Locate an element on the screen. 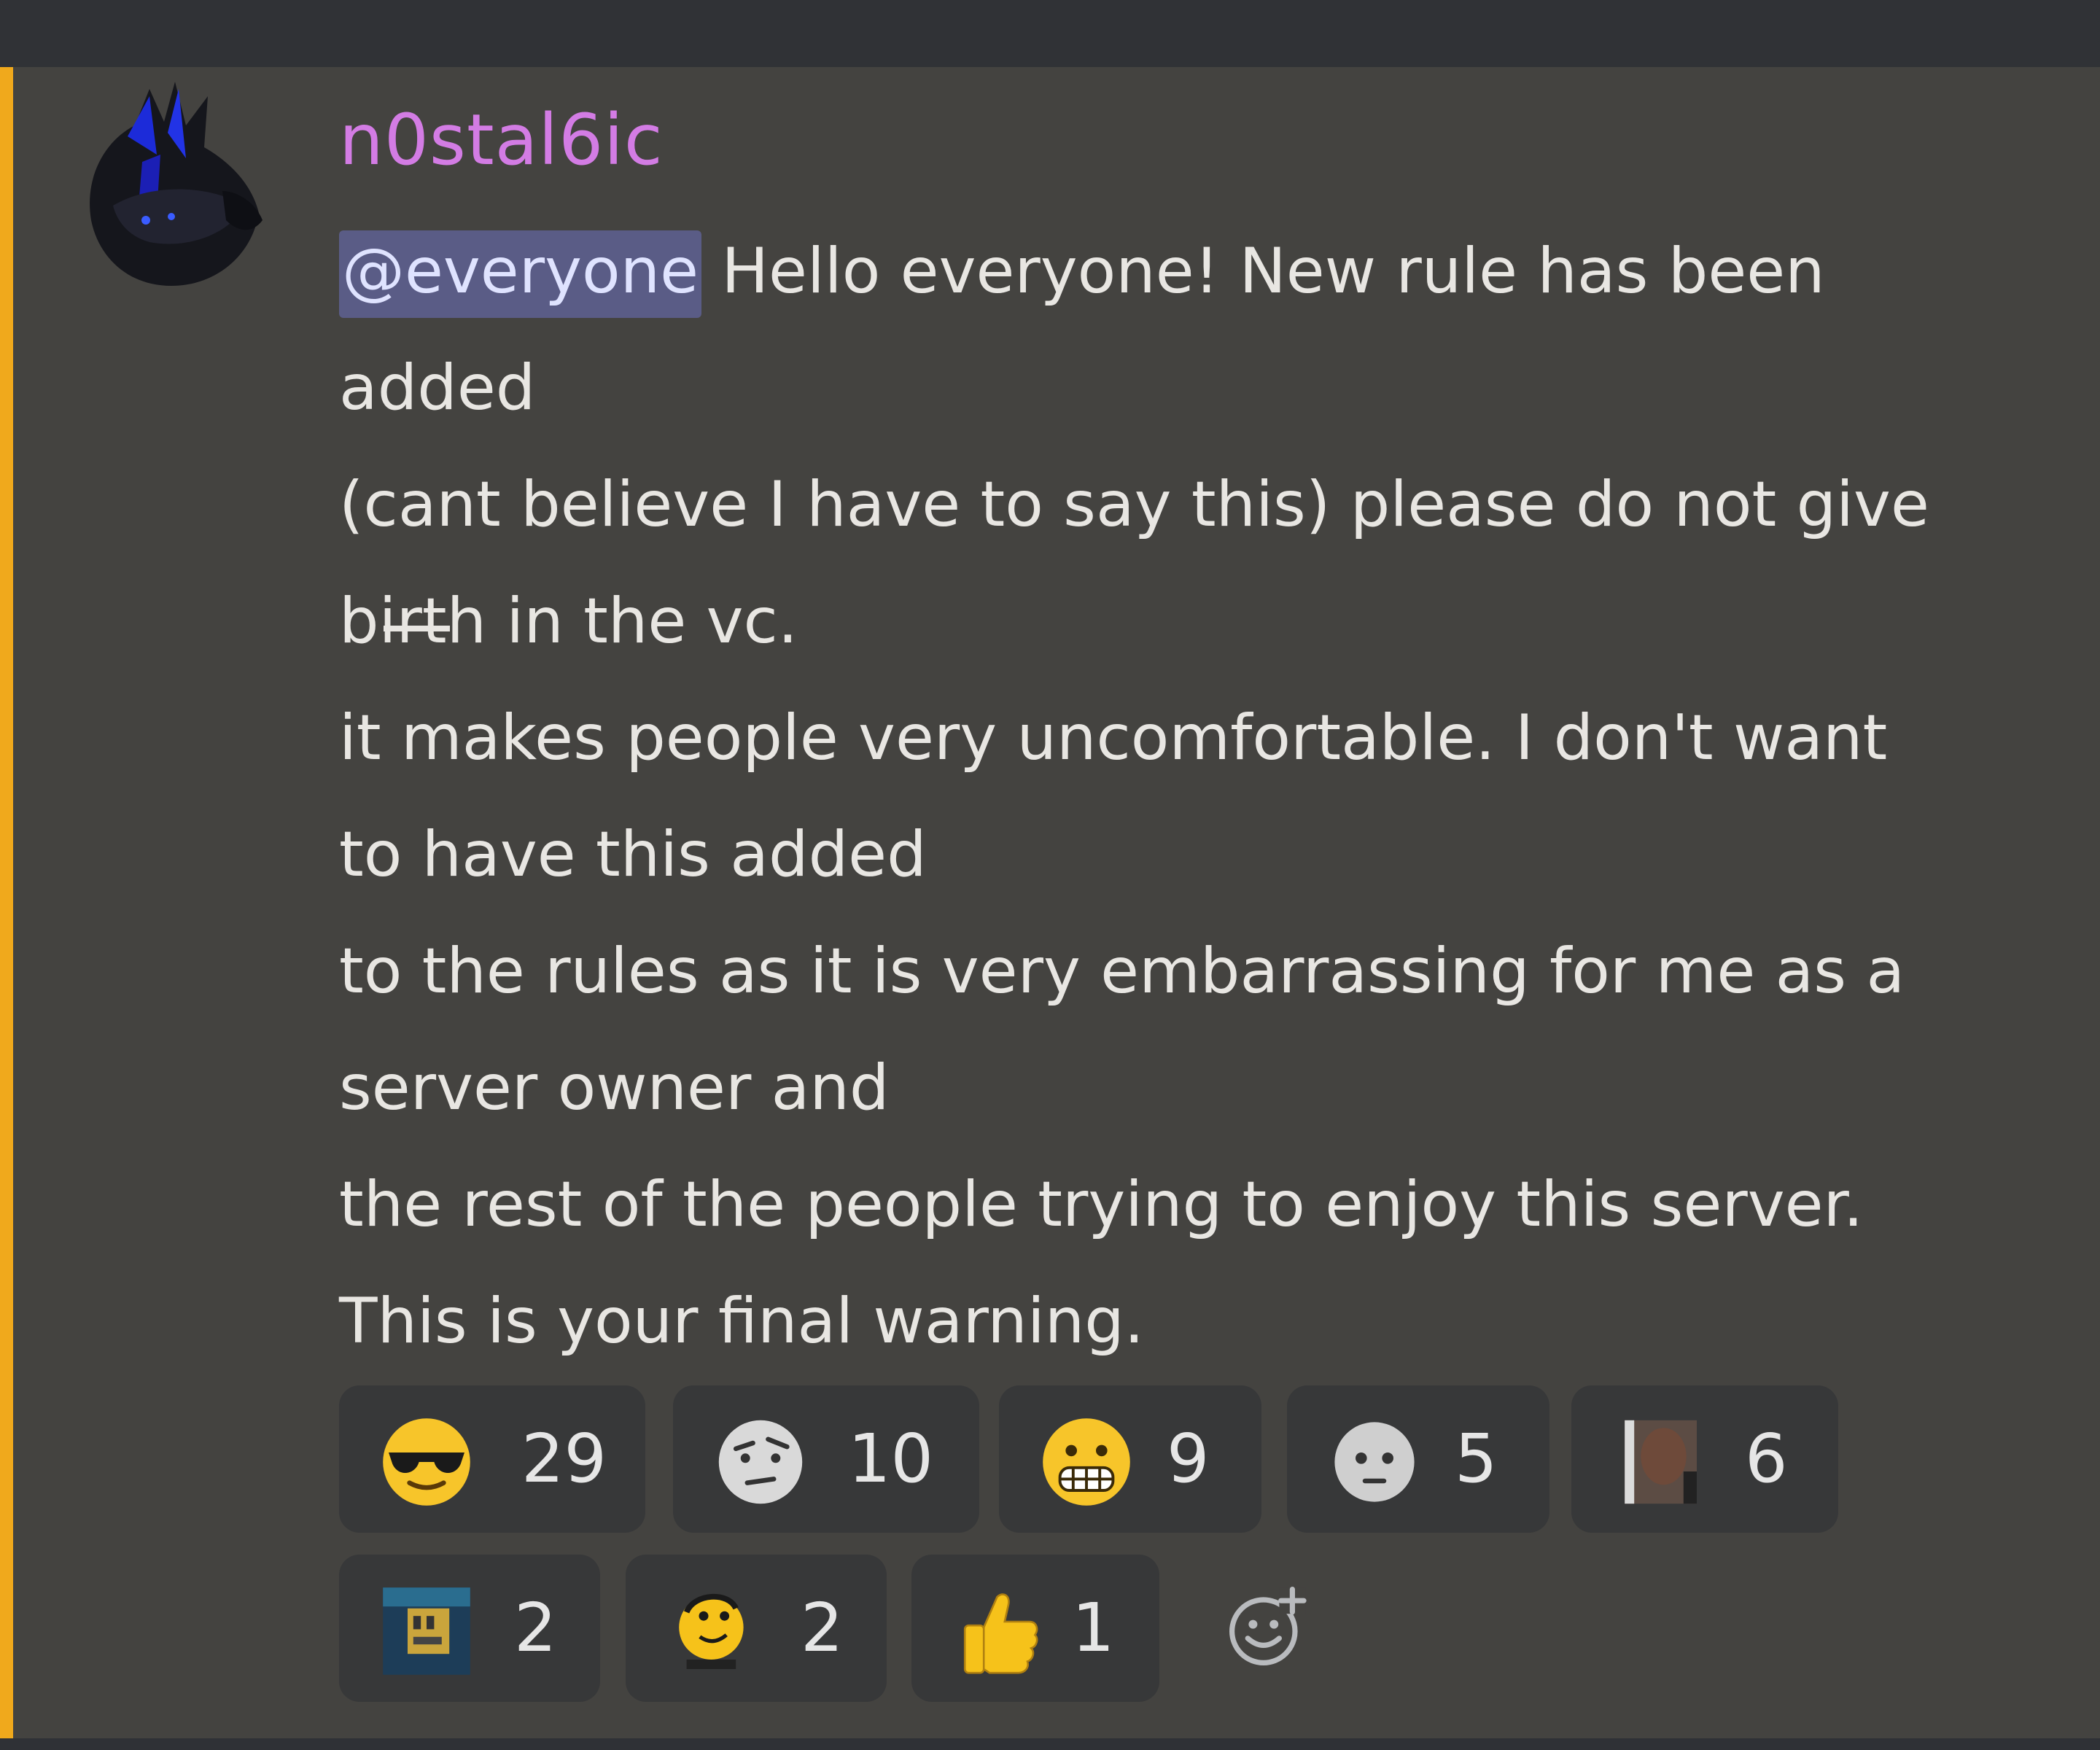  text-fragment: h in the vc. is located at coordinates (622, 621).